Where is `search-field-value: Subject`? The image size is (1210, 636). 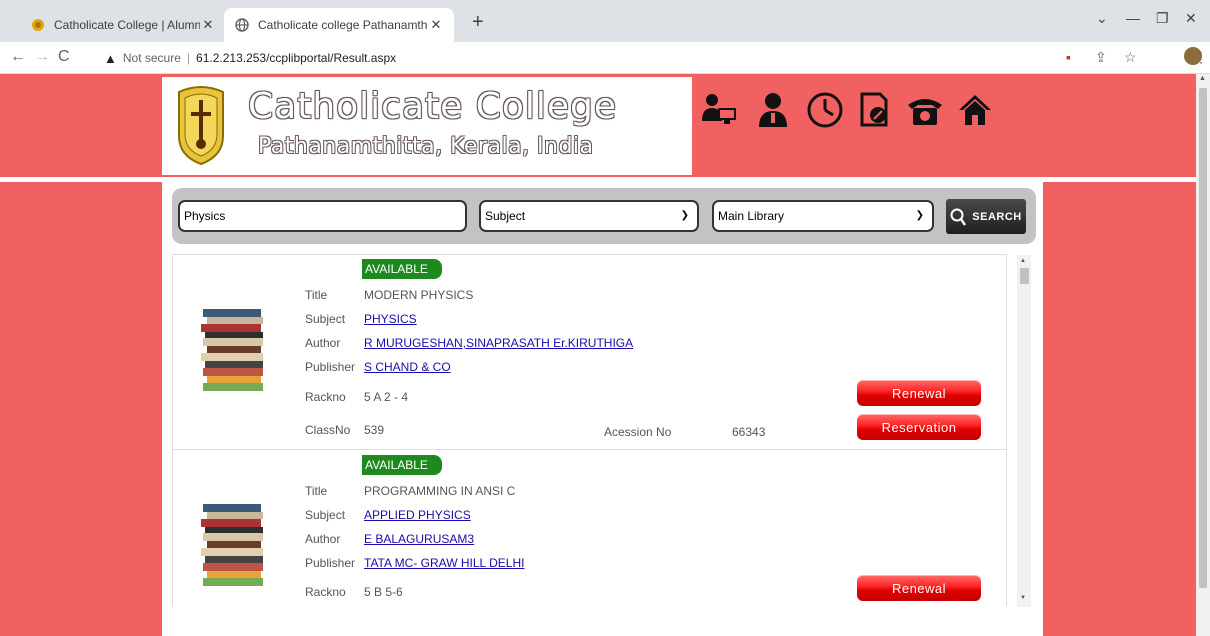
search-field-value: Subject is located at coordinates (505, 216).